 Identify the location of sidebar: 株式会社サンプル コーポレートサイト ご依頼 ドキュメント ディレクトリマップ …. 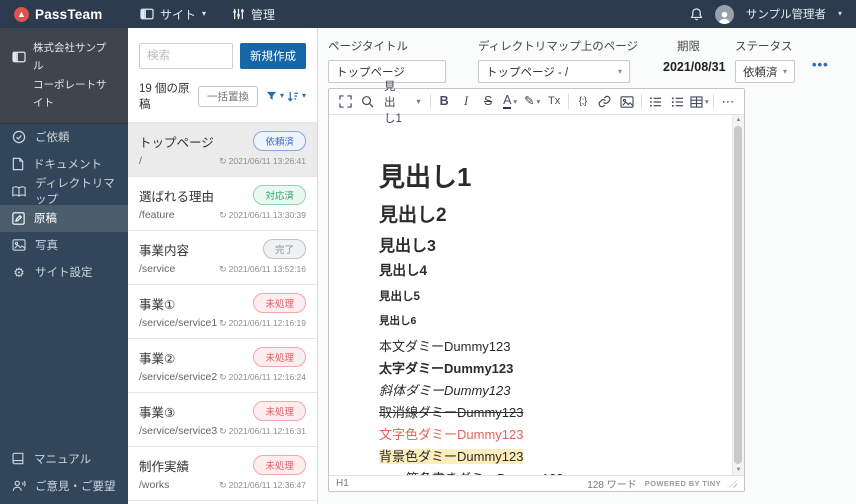
(64, 266).